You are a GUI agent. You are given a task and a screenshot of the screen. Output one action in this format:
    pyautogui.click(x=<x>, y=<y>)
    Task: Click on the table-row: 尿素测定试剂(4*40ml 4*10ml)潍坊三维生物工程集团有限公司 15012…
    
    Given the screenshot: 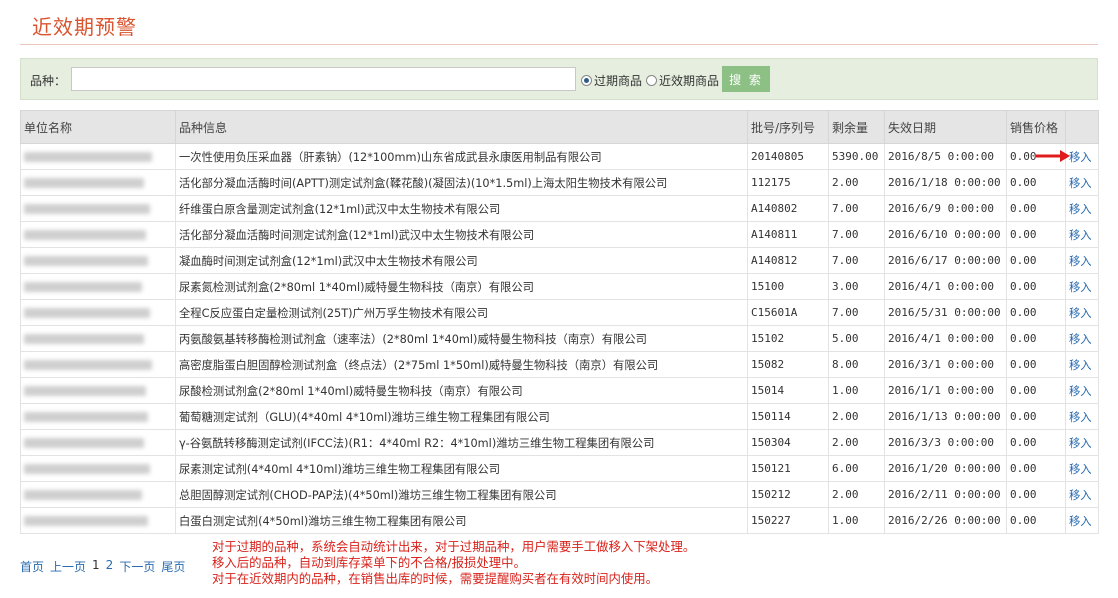 What is the action you would take?
    pyautogui.click(x=559, y=468)
    